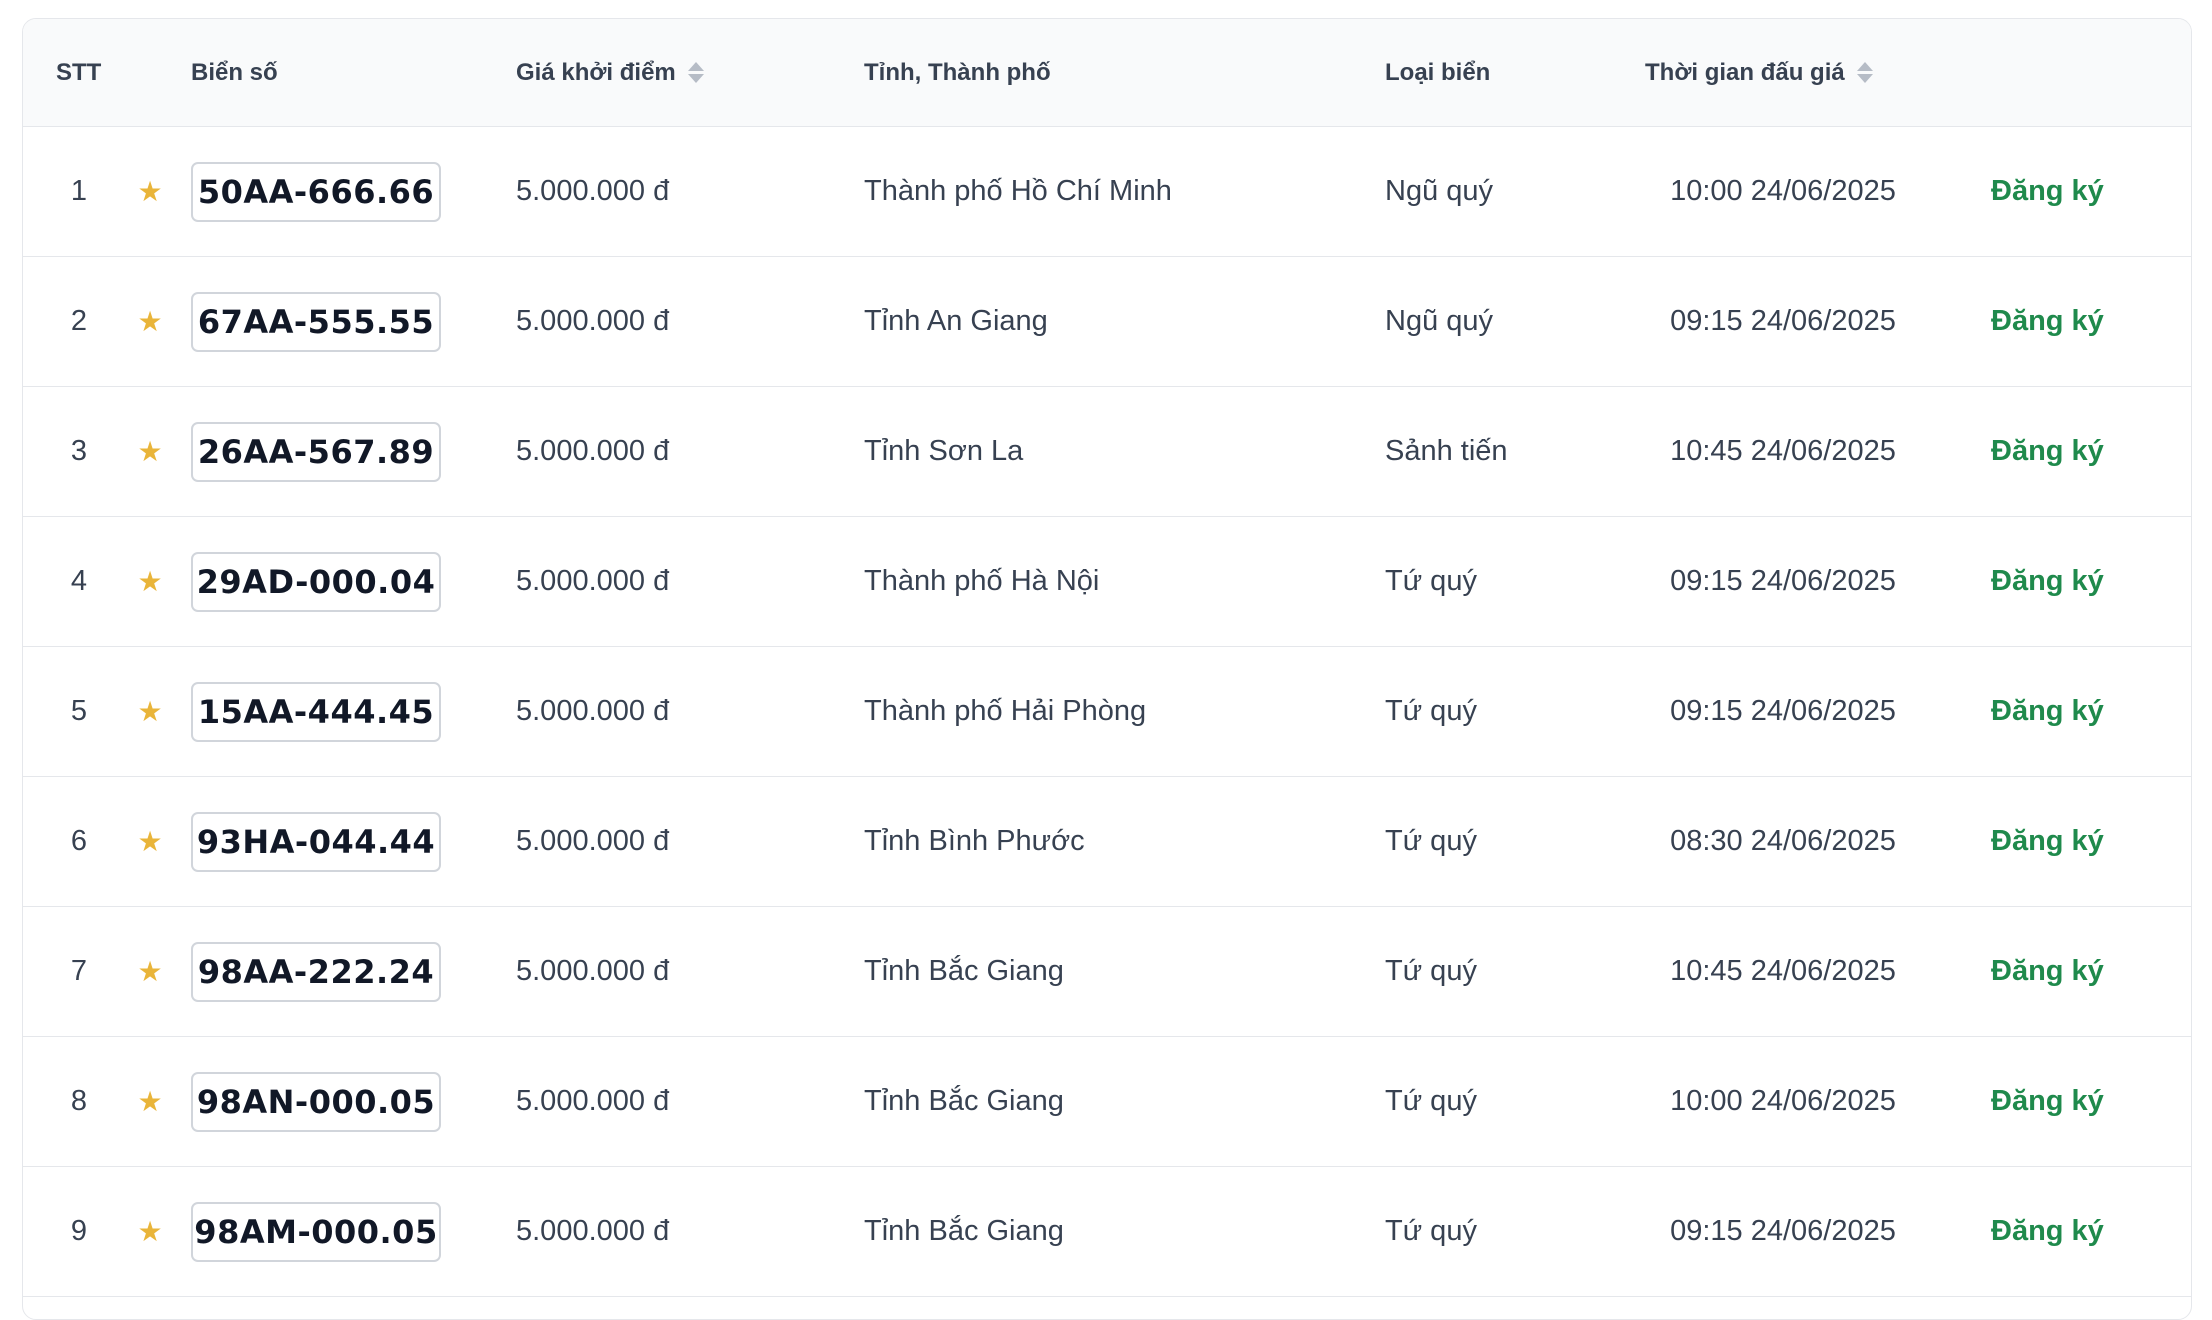 This screenshot has height=1320, width=2212. I want to click on header-stt: STT, so click(79, 72).